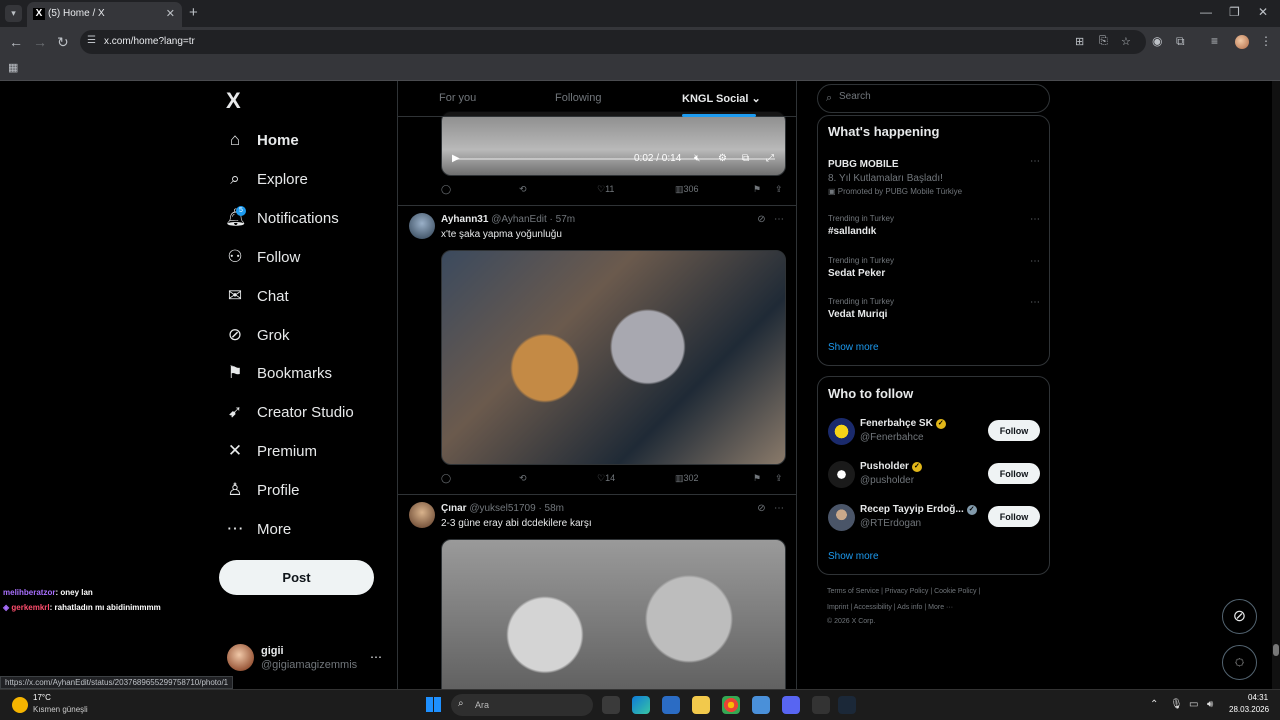 The image size is (1280, 720). I want to click on address-bar: ☰ x.com/home?lang=tr ⊞ ⎘ ☆, so click(613, 42).